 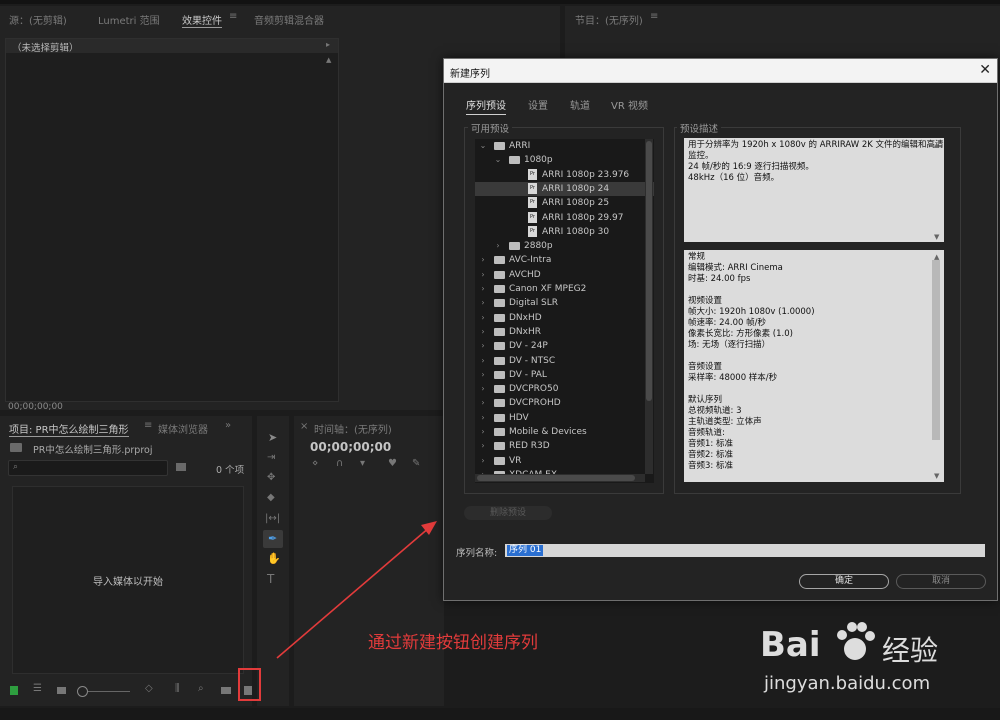 What do you see at coordinates (181, 467) in the screenshot?
I see `new-bin-icon` at bounding box center [181, 467].